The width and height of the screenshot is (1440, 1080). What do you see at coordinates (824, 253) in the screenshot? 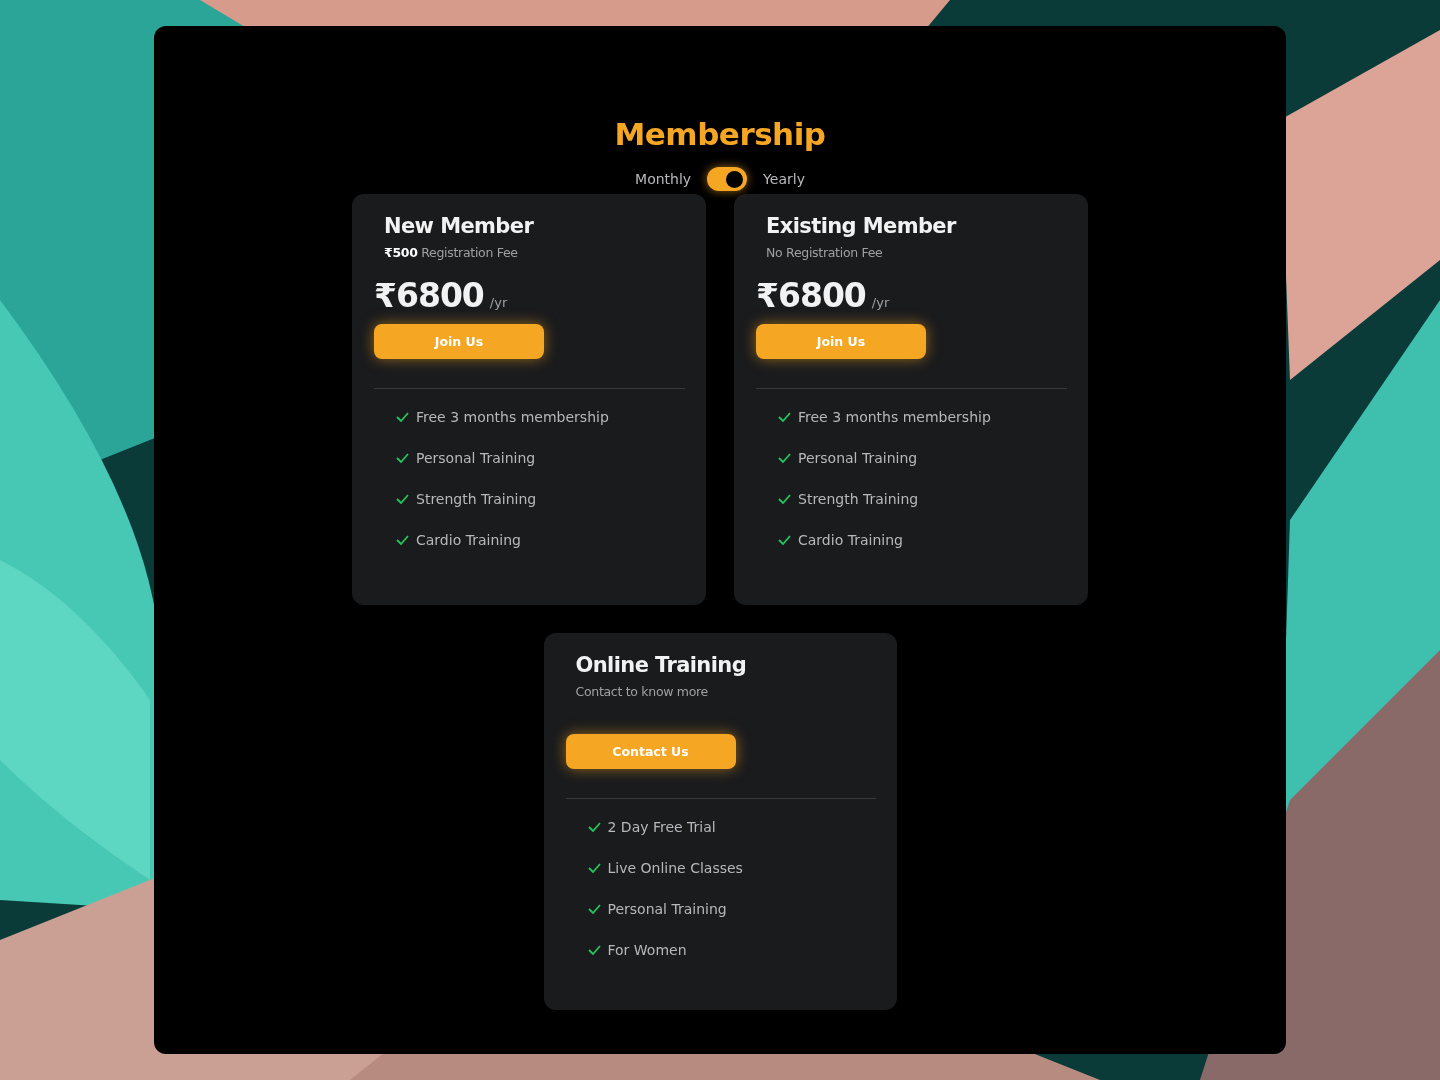
I see `plan-subtitle: No Registration Fee` at bounding box center [824, 253].